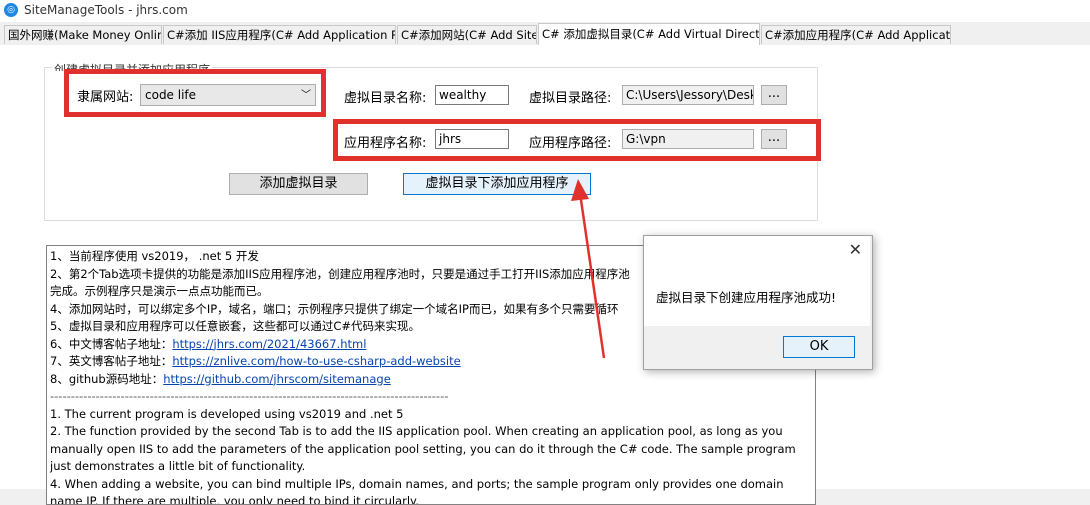 This screenshot has width=1090, height=505. What do you see at coordinates (746, 296) in the screenshot?
I see `dialog-message: 虚拟目录下创建应用程序池成功!` at bounding box center [746, 296].